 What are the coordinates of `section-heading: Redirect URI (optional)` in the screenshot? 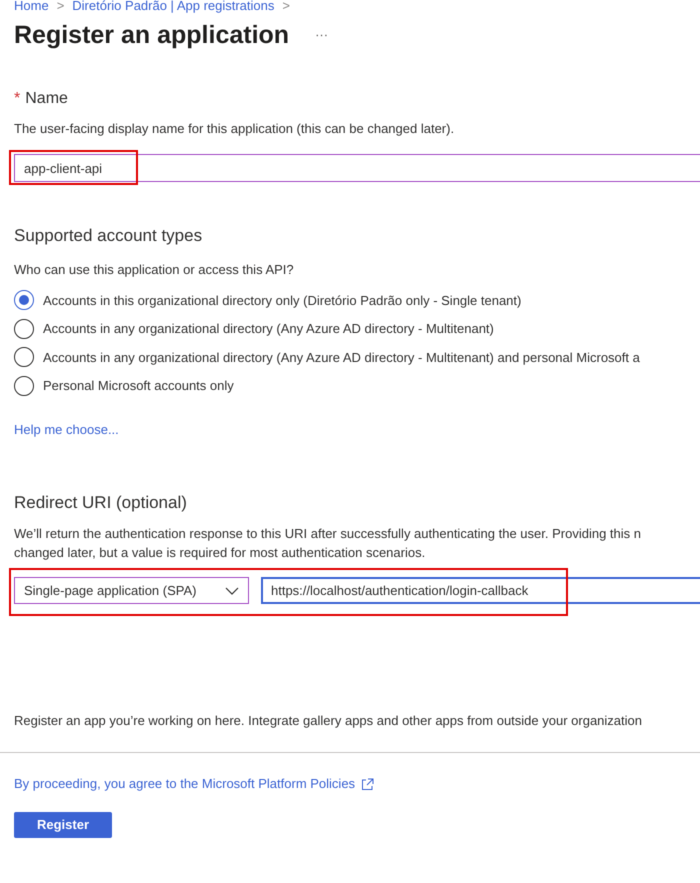 It's located at (100, 503).